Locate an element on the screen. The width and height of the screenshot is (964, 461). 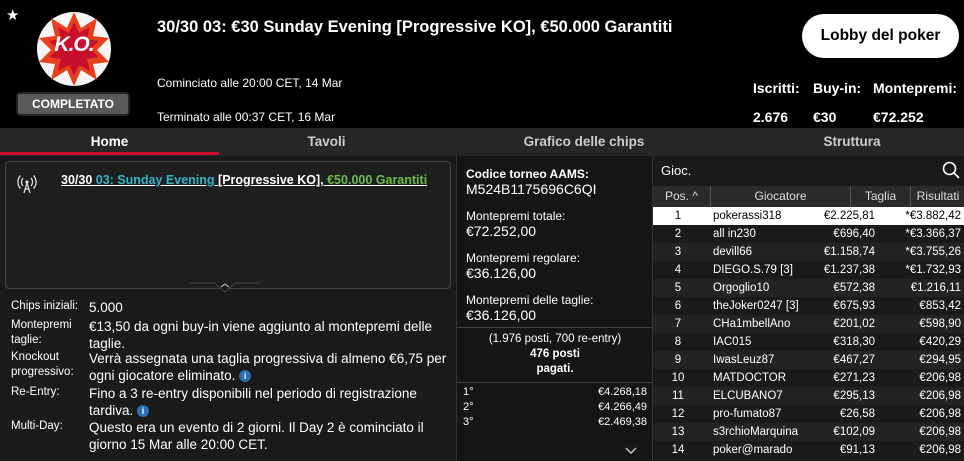
chevron-down-icon is located at coordinates (631, 451).